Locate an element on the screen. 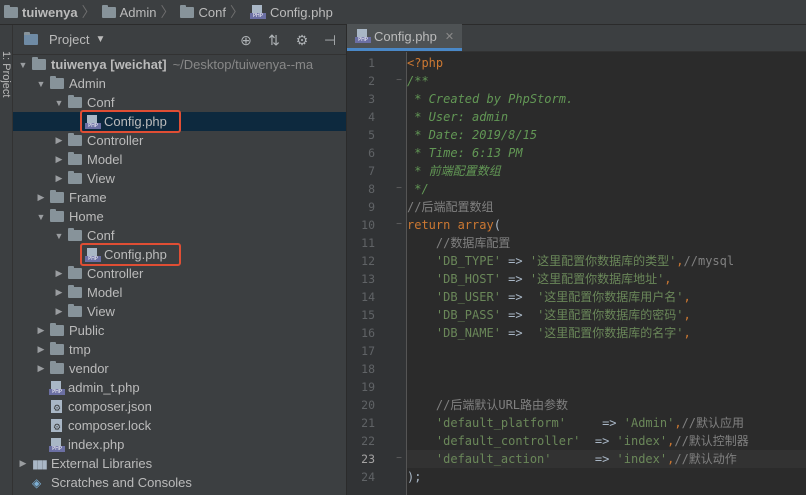  line-number: 3 is located at coordinates (371, 99).